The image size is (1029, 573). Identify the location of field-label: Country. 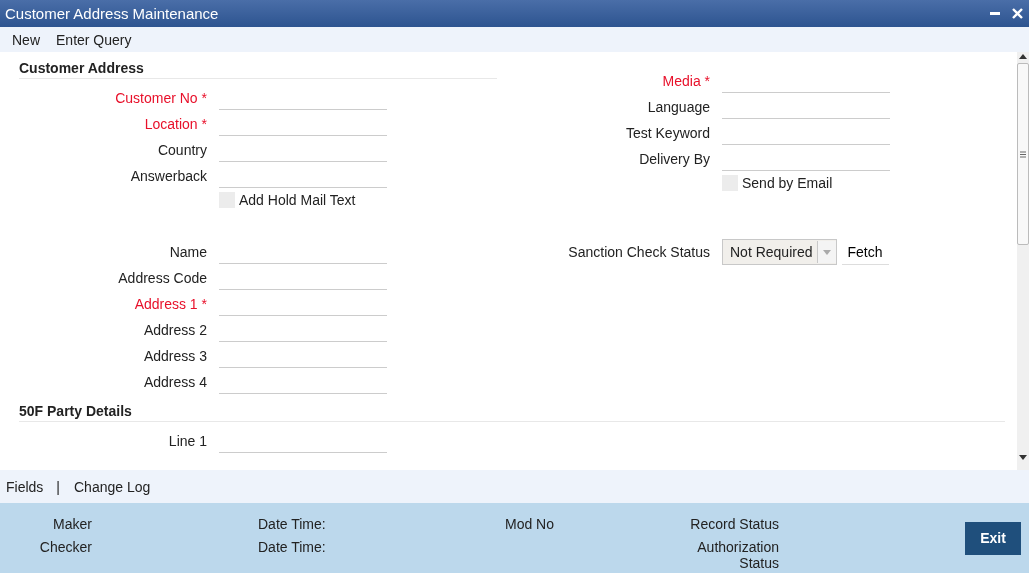
(181, 150).